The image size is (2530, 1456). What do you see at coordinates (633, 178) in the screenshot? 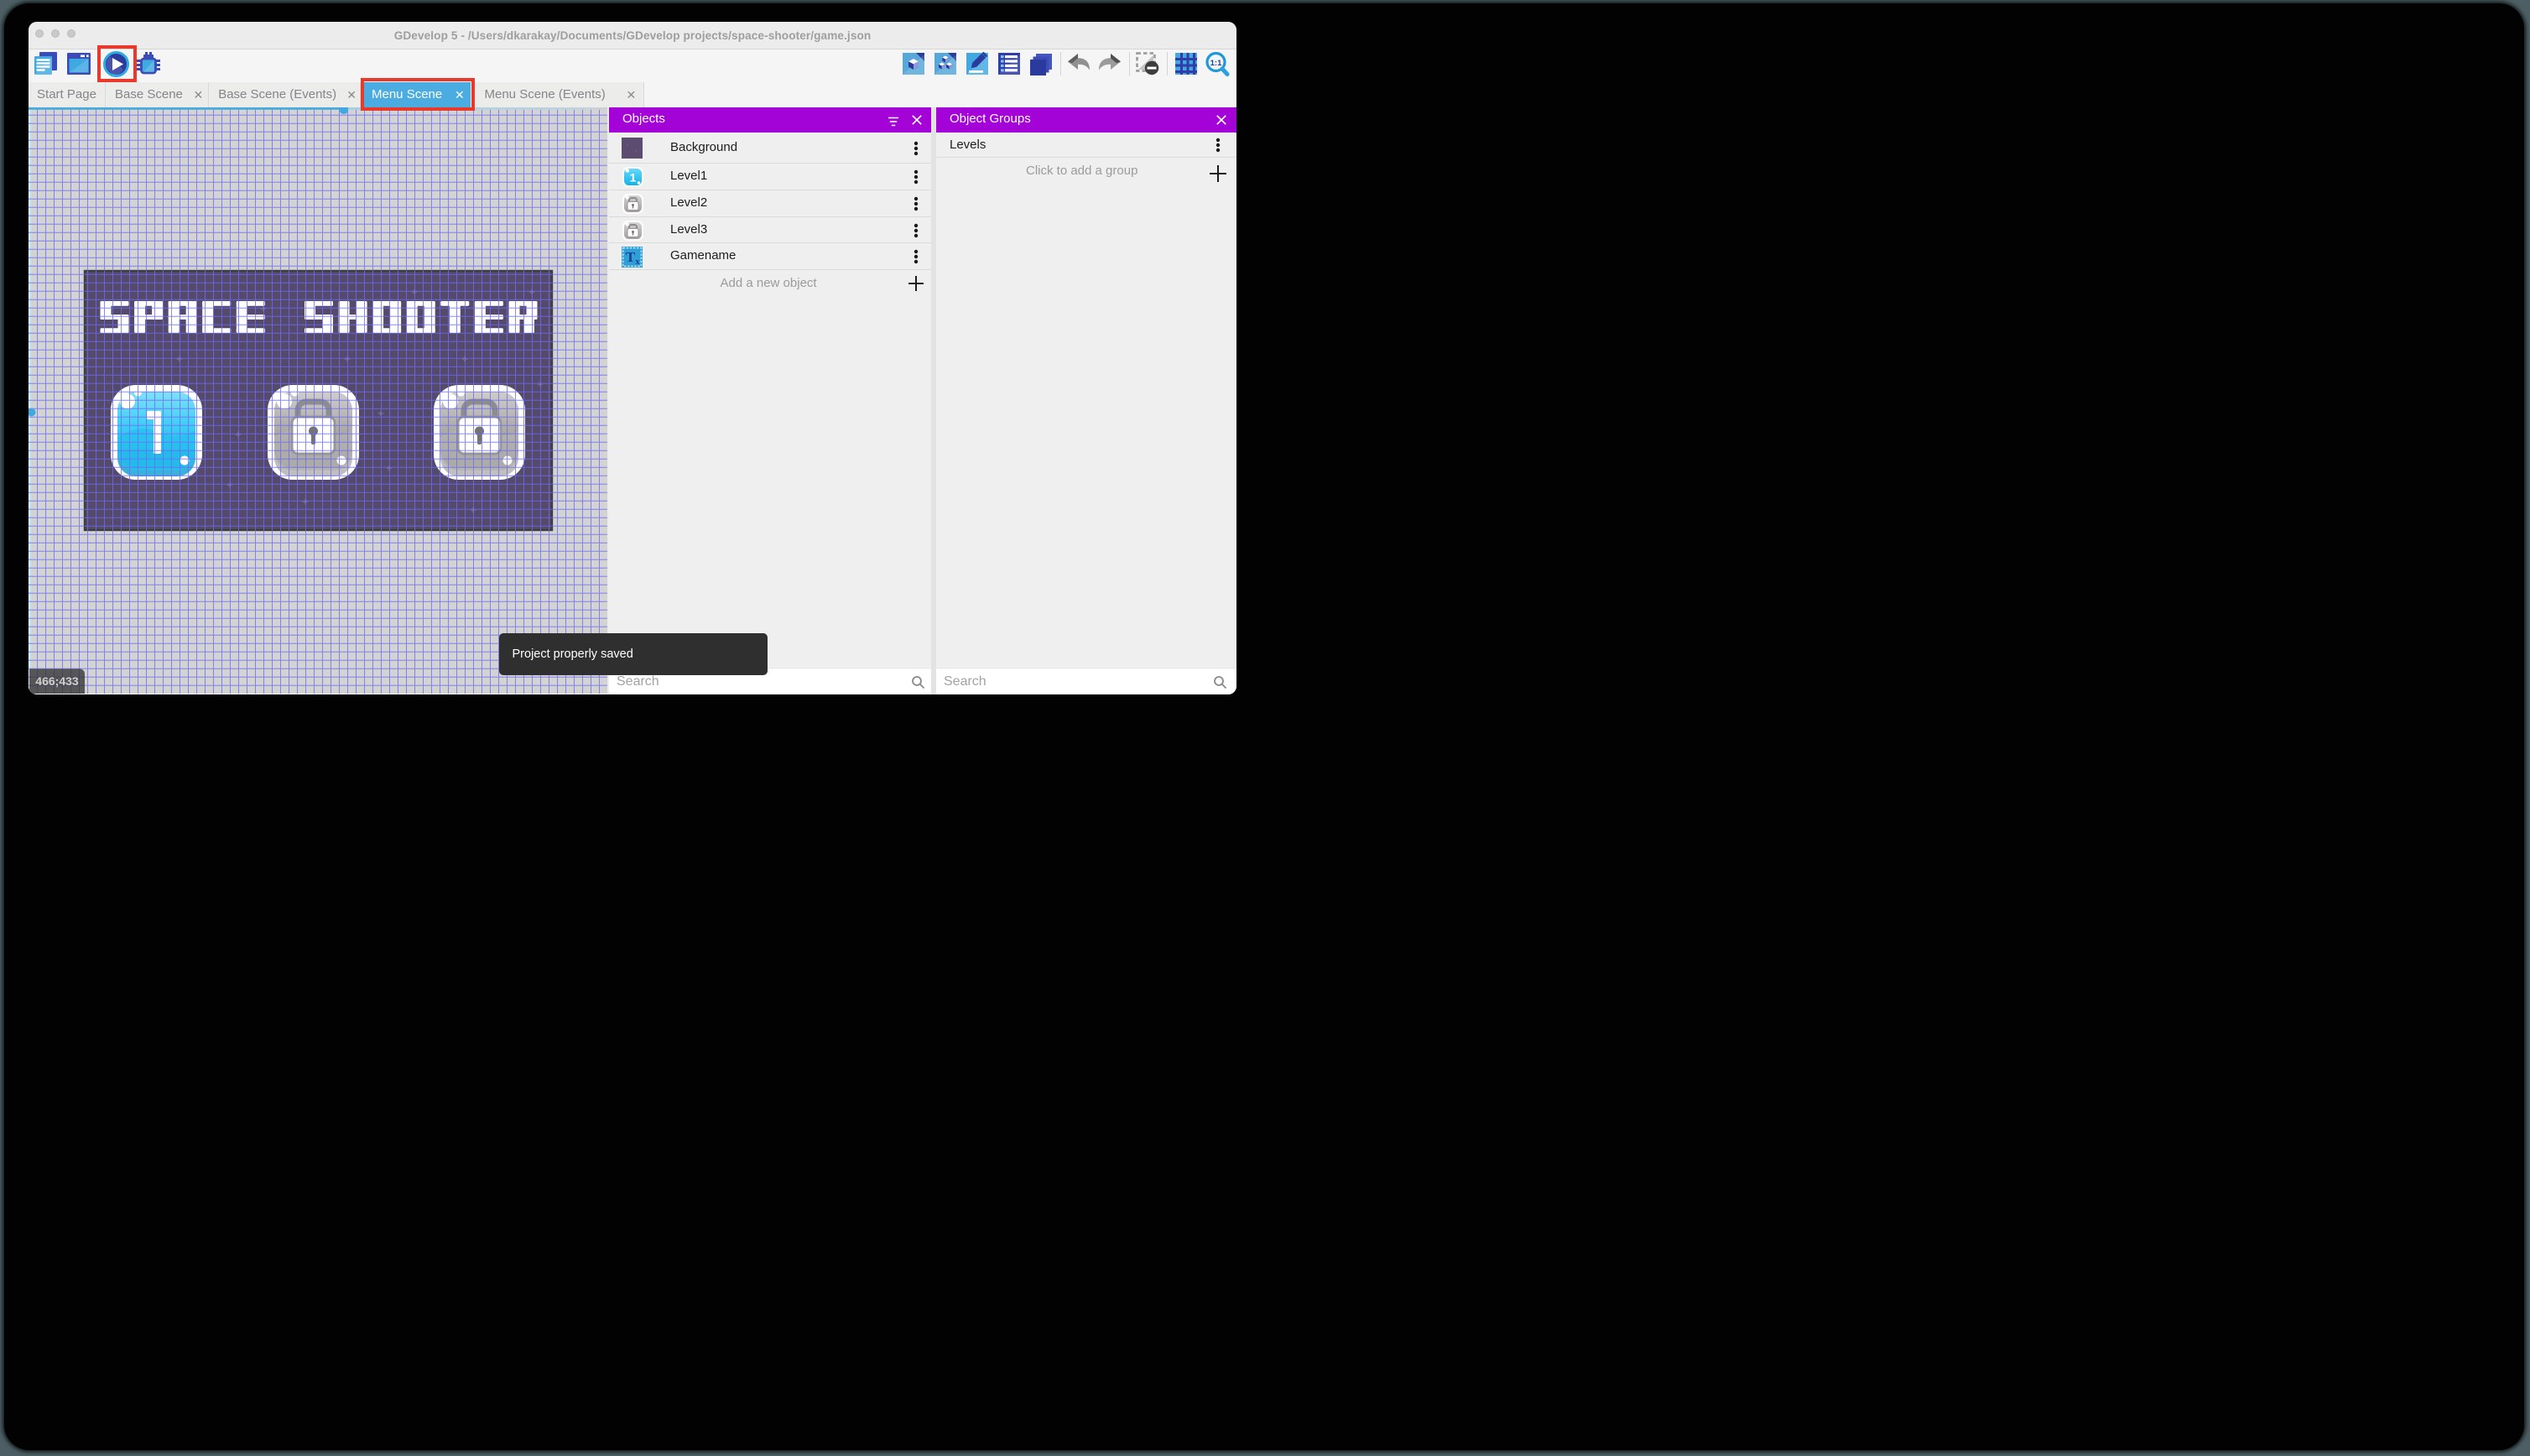
I see `svg-text: 1` at bounding box center [633, 178].